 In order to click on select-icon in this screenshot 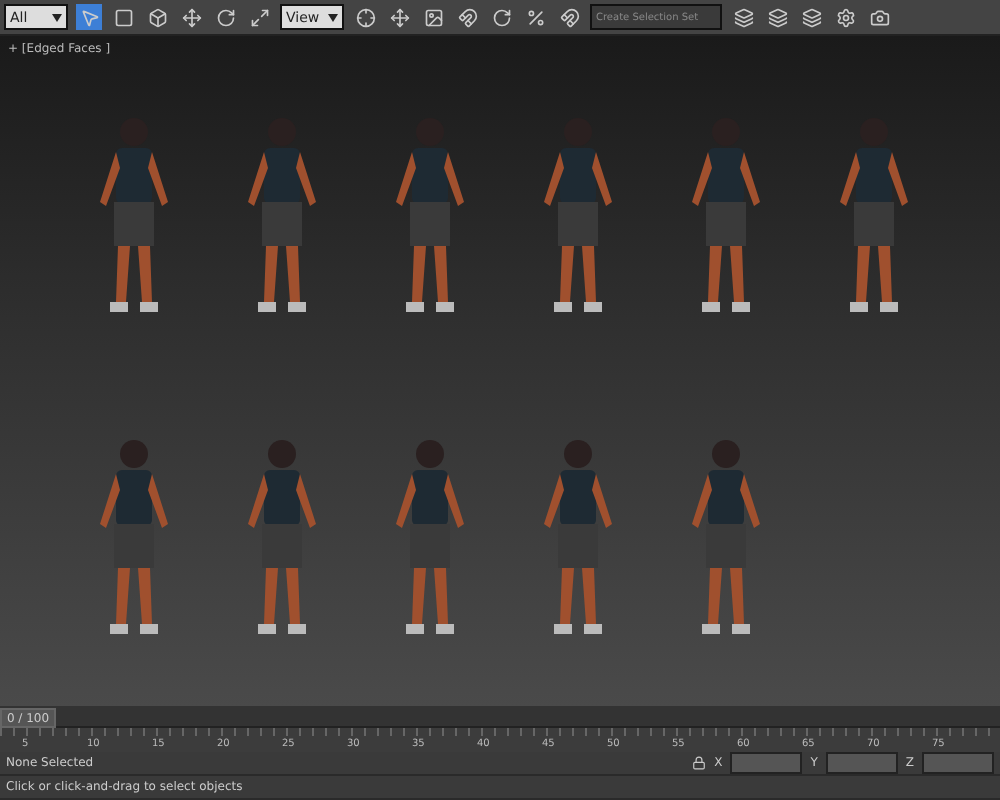, I will do `click(89, 17)`.